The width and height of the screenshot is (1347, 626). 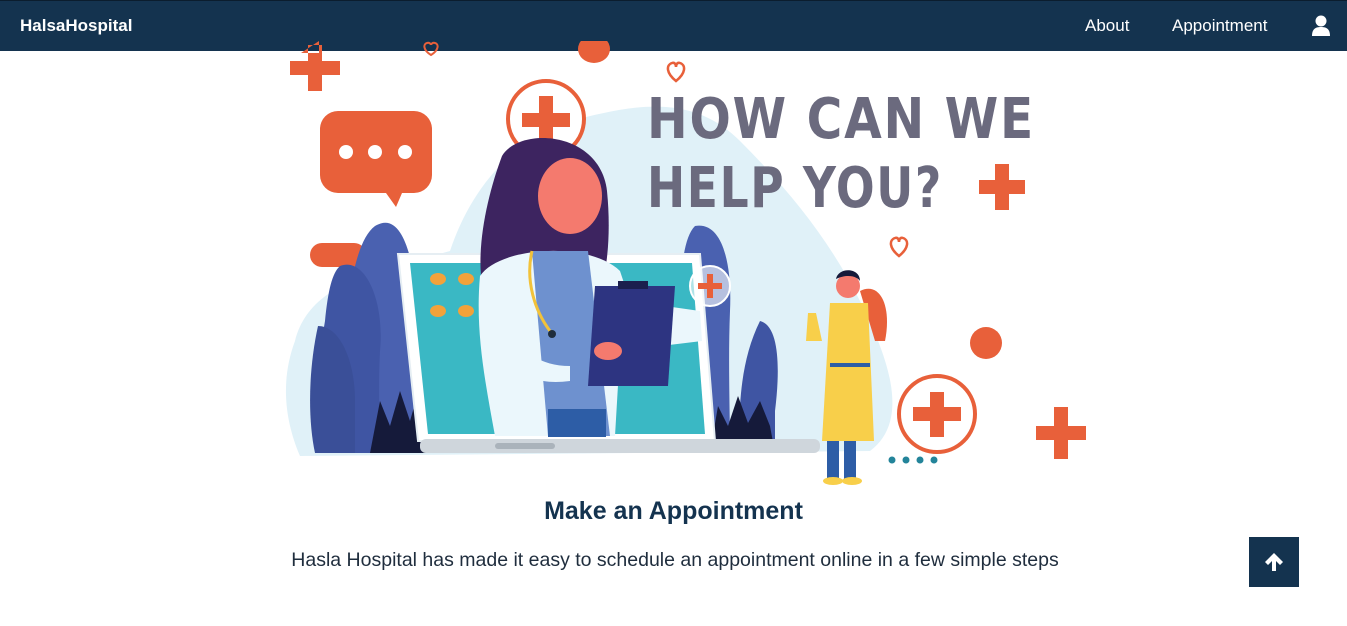 I want to click on scroll-to-top-button, so click(x=1274, y=562).